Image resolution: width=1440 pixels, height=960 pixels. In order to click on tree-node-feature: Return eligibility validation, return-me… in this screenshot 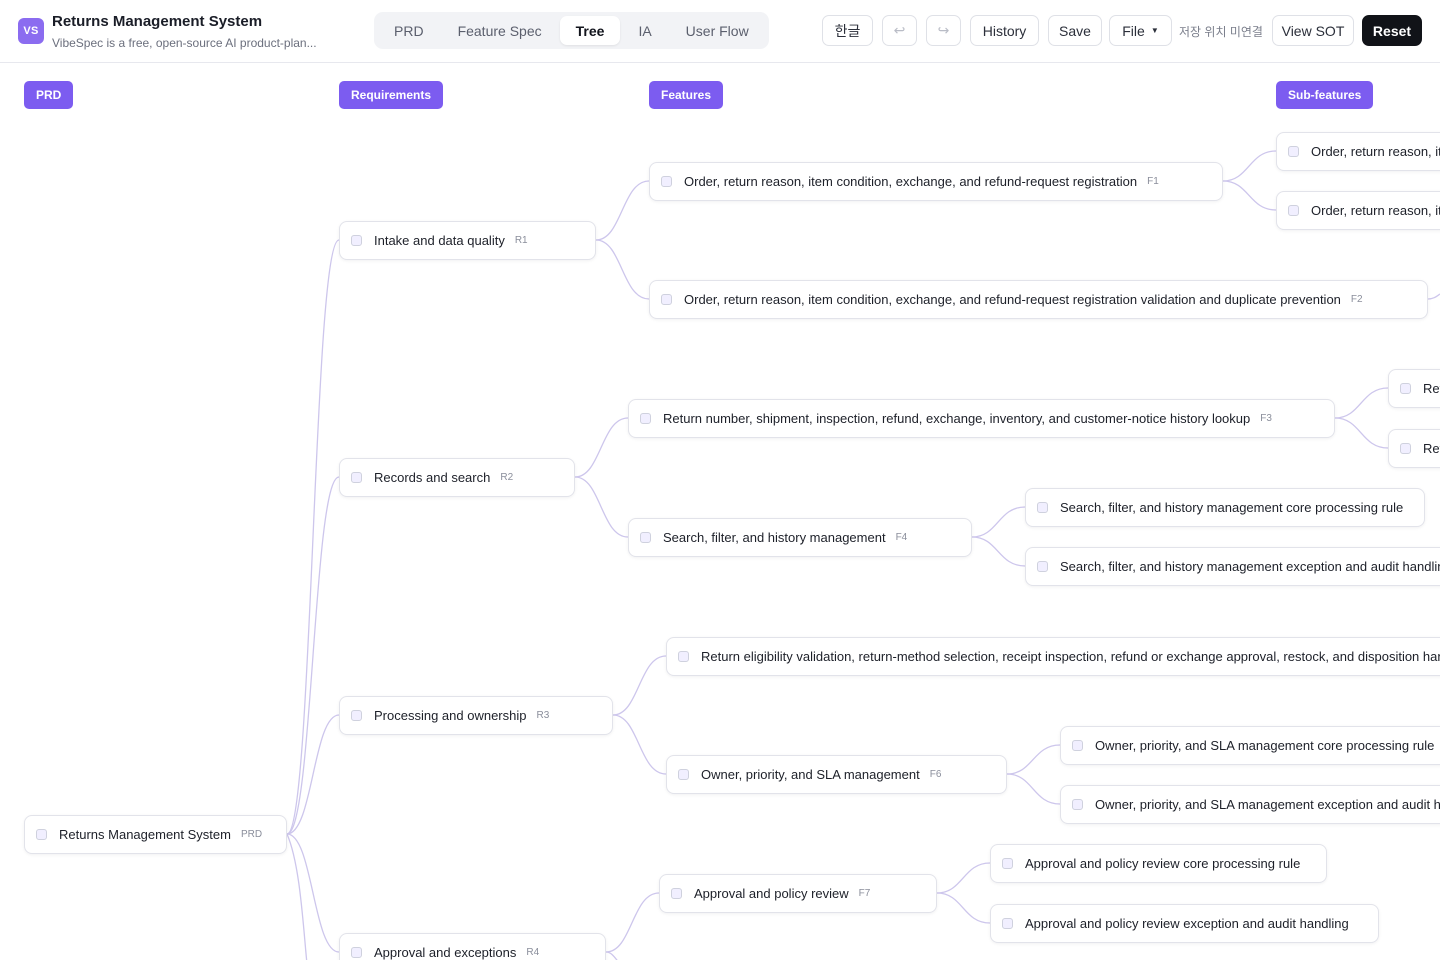, I will do `click(1053, 656)`.